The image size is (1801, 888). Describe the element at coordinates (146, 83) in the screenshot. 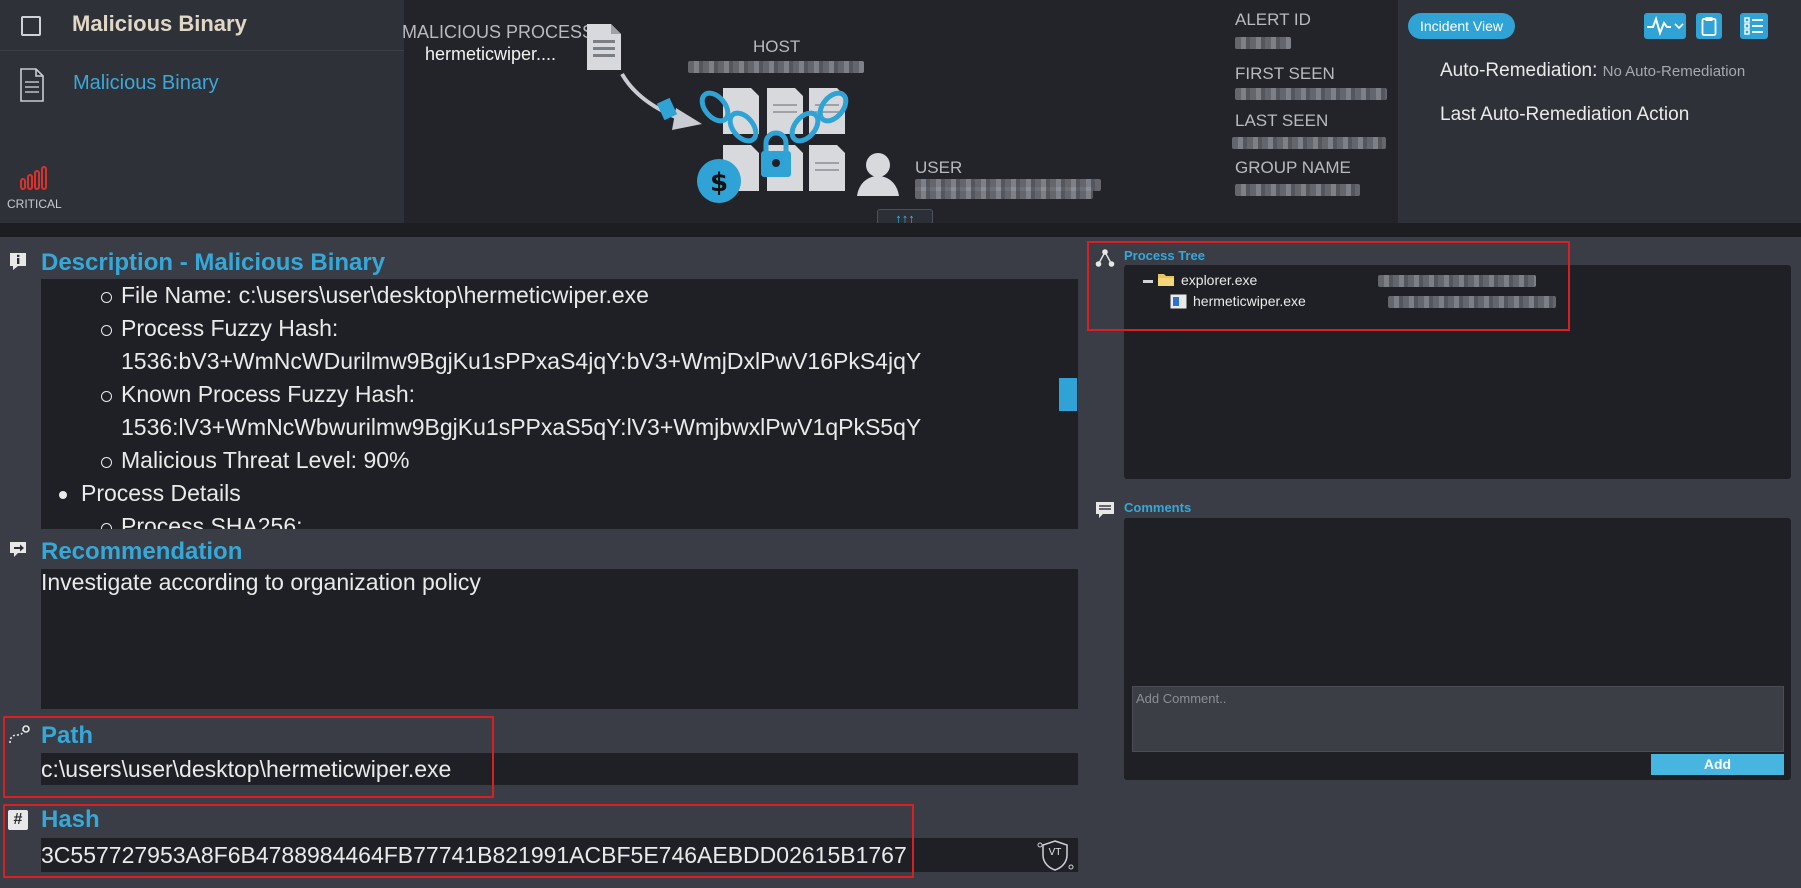

I see `alert-type-link: Malicious Binary` at that location.